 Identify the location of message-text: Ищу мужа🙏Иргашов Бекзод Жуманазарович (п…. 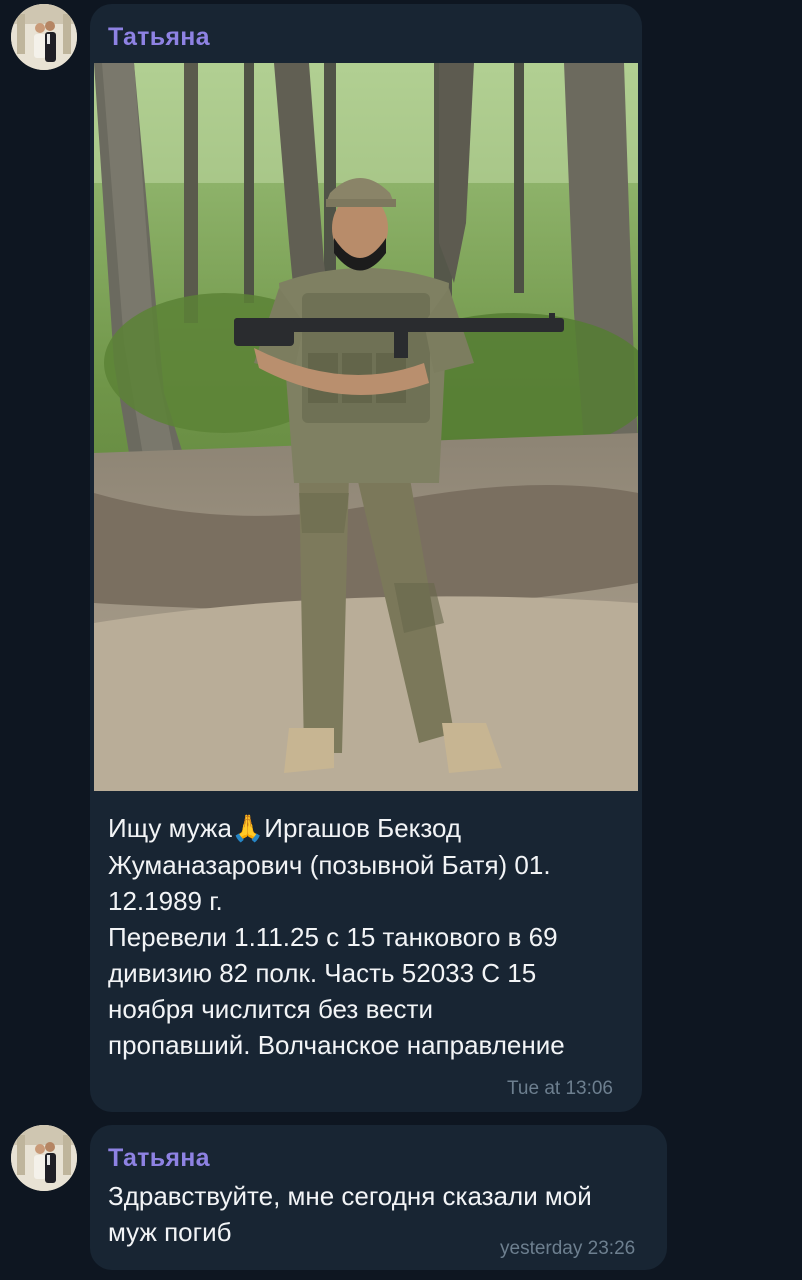
(368, 936).